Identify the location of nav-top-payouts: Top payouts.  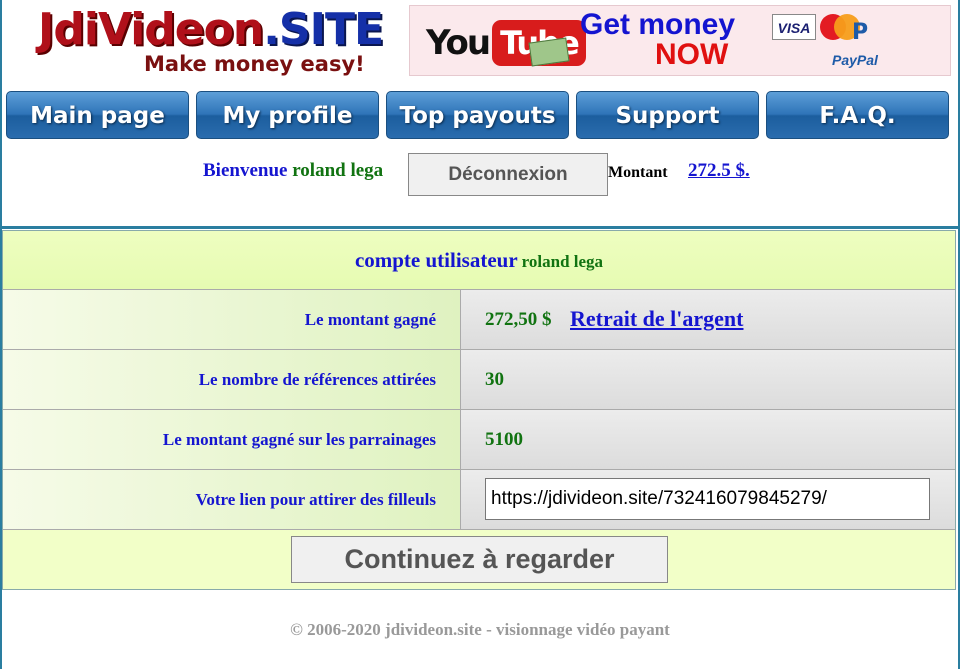
(477, 115).